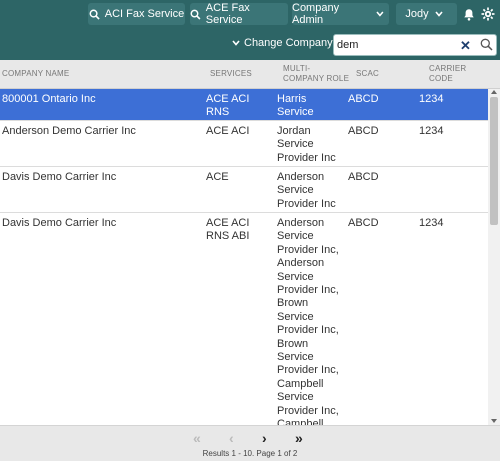  What do you see at coordinates (306, 190) in the screenshot?
I see `multi-company-role-cell: Anderson Service Provider Inc` at bounding box center [306, 190].